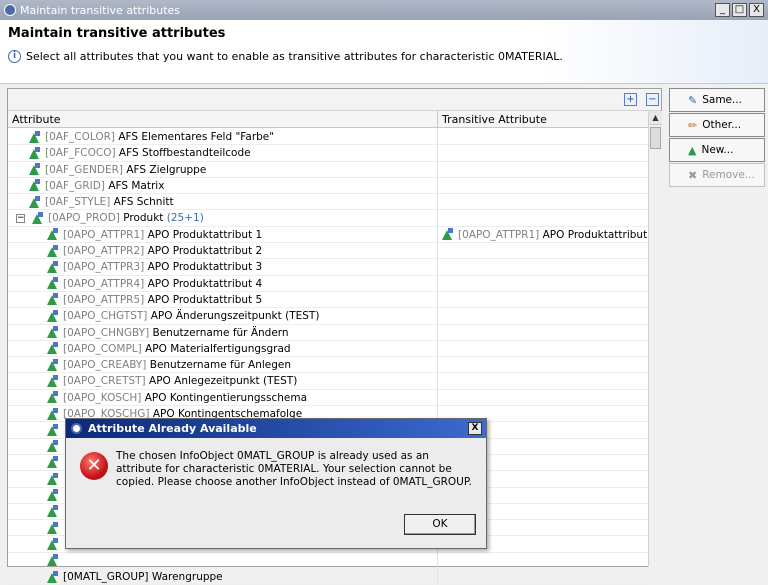  What do you see at coordinates (172, 428) in the screenshot?
I see `dialog-title: Attribute Already Available` at bounding box center [172, 428].